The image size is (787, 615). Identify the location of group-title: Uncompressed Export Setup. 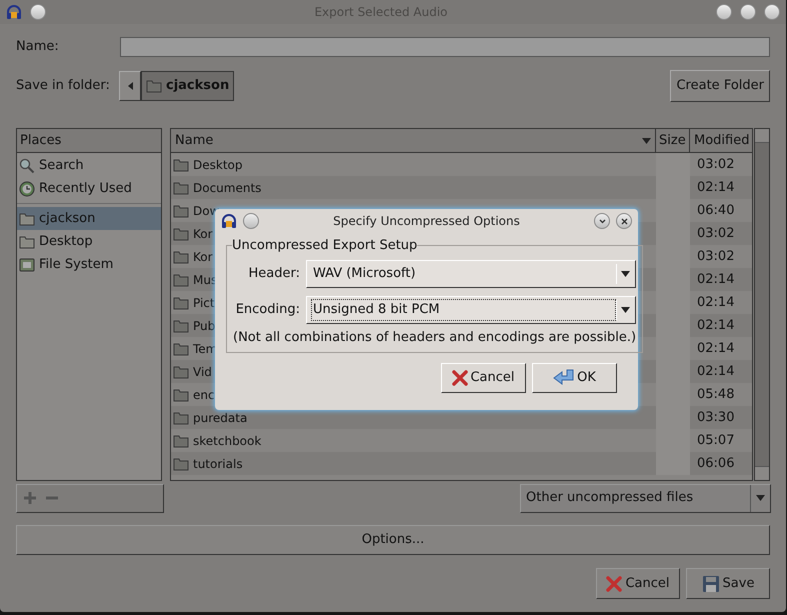
(325, 246).